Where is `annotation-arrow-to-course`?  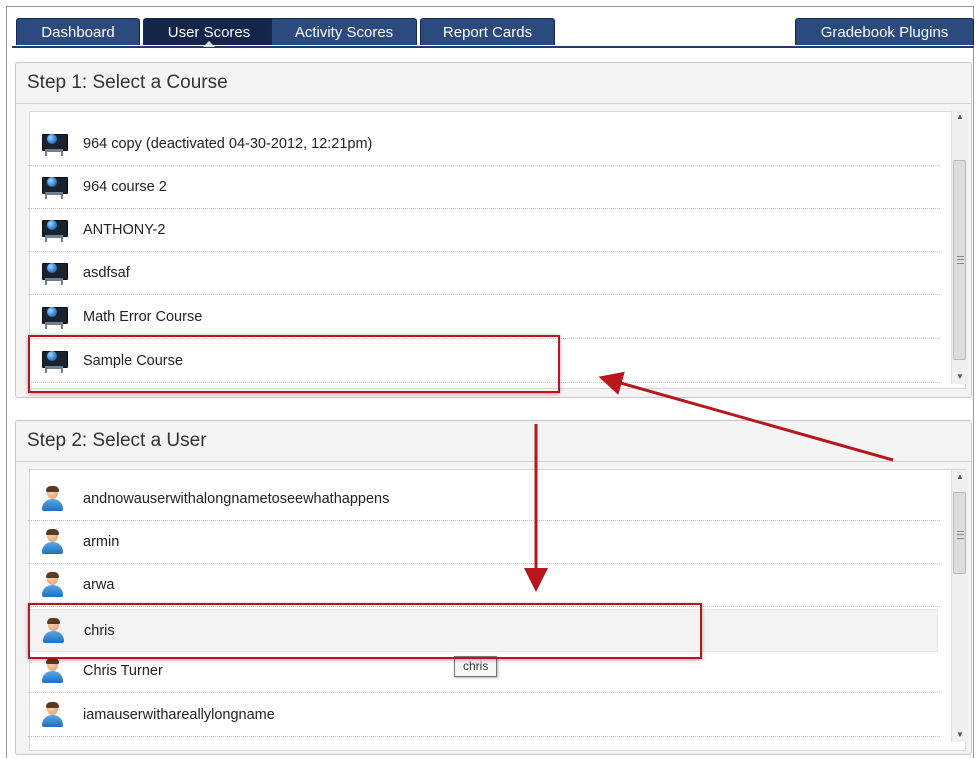 annotation-arrow-to-course is located at coordinates (746, 416).